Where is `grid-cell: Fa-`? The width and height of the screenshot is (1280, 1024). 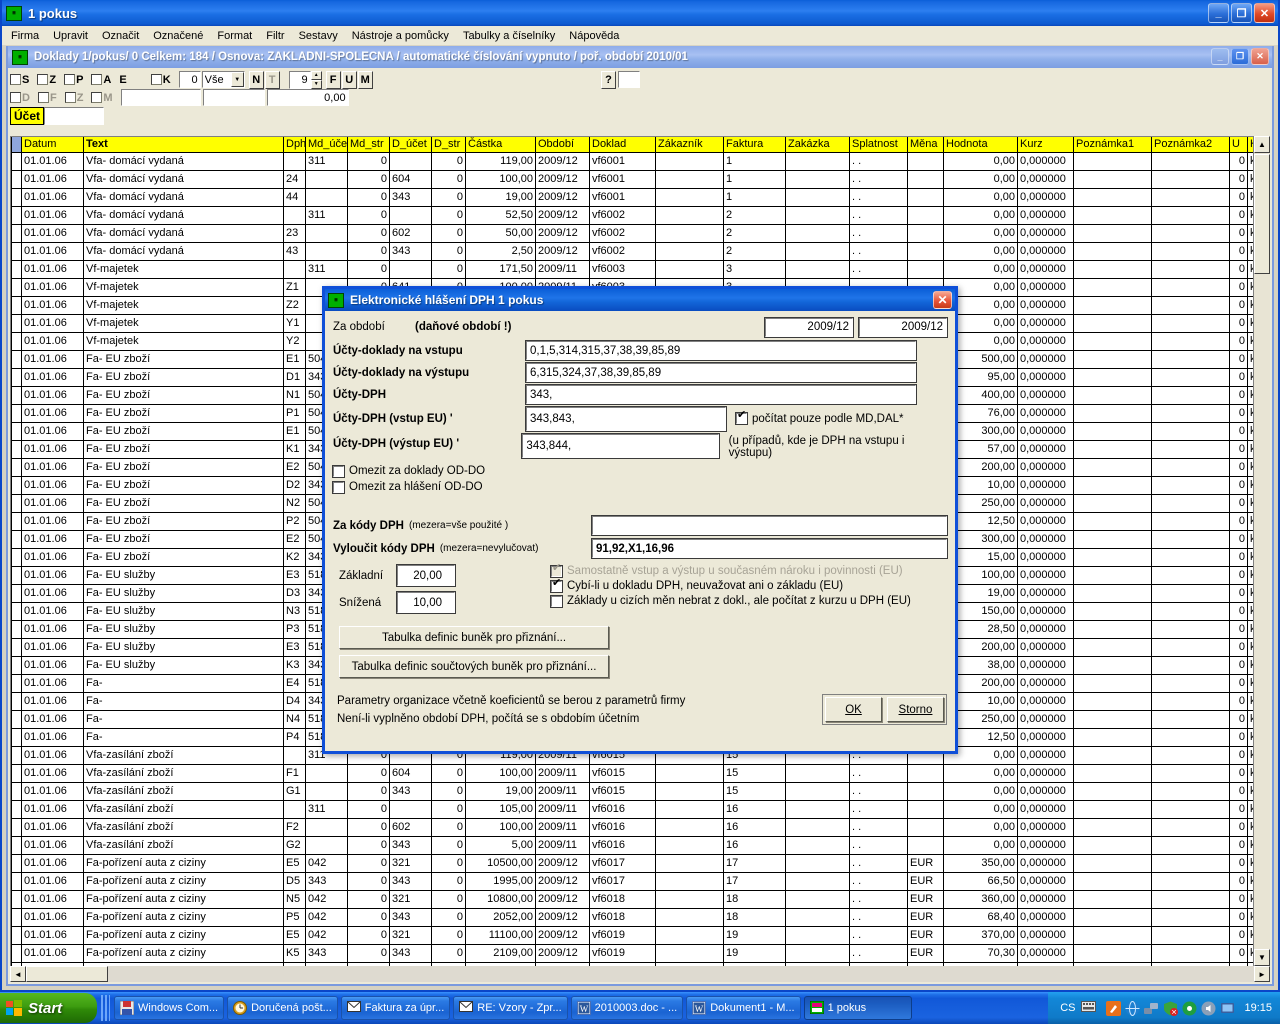 grid-cell: Fa- is located at coordinates (183, 701).